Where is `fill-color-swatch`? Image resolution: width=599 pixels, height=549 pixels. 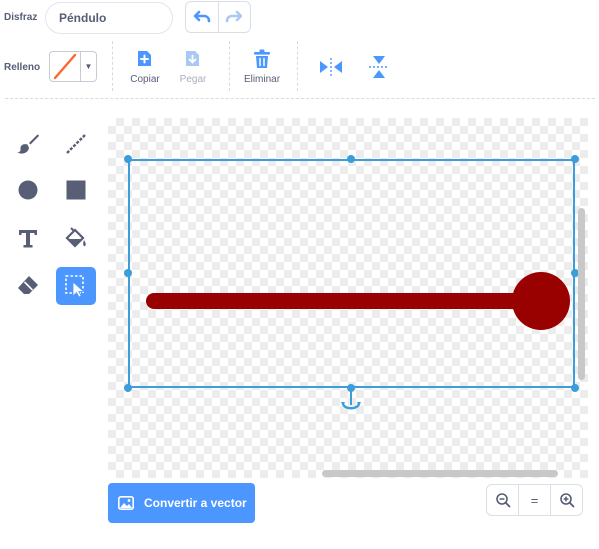
fill-color-swatch is located at coordinates (65, 66).